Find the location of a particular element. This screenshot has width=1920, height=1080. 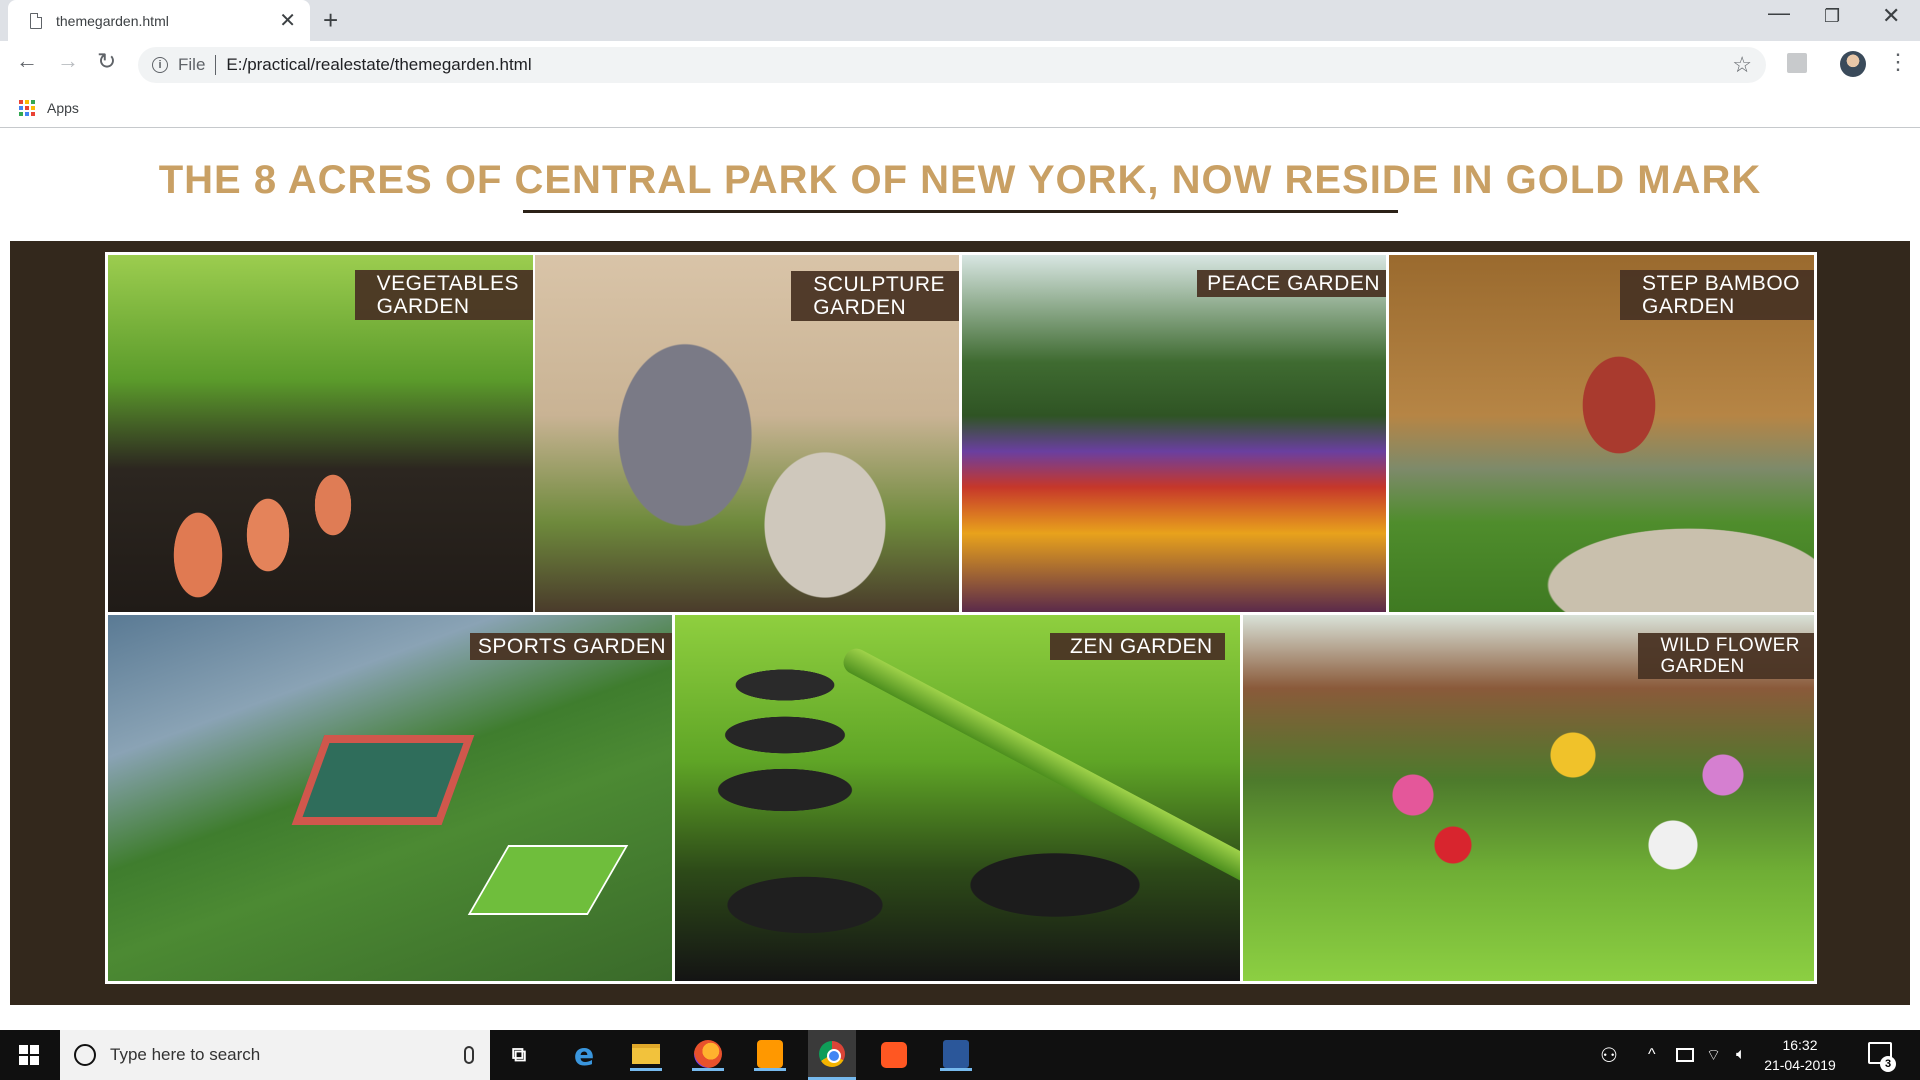

site-info-icon: i is located at coordinates (160, 65).